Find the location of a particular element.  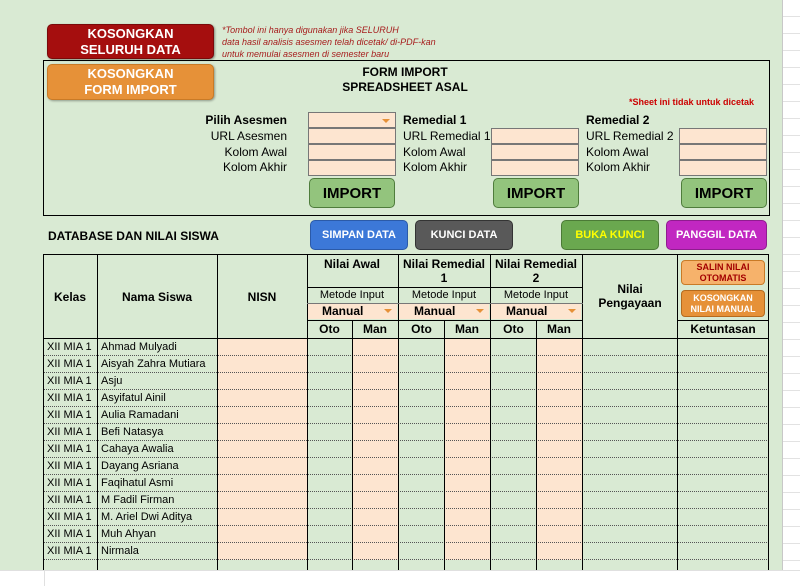

pilih-asesmen-select is located at coordinates (352, 120).